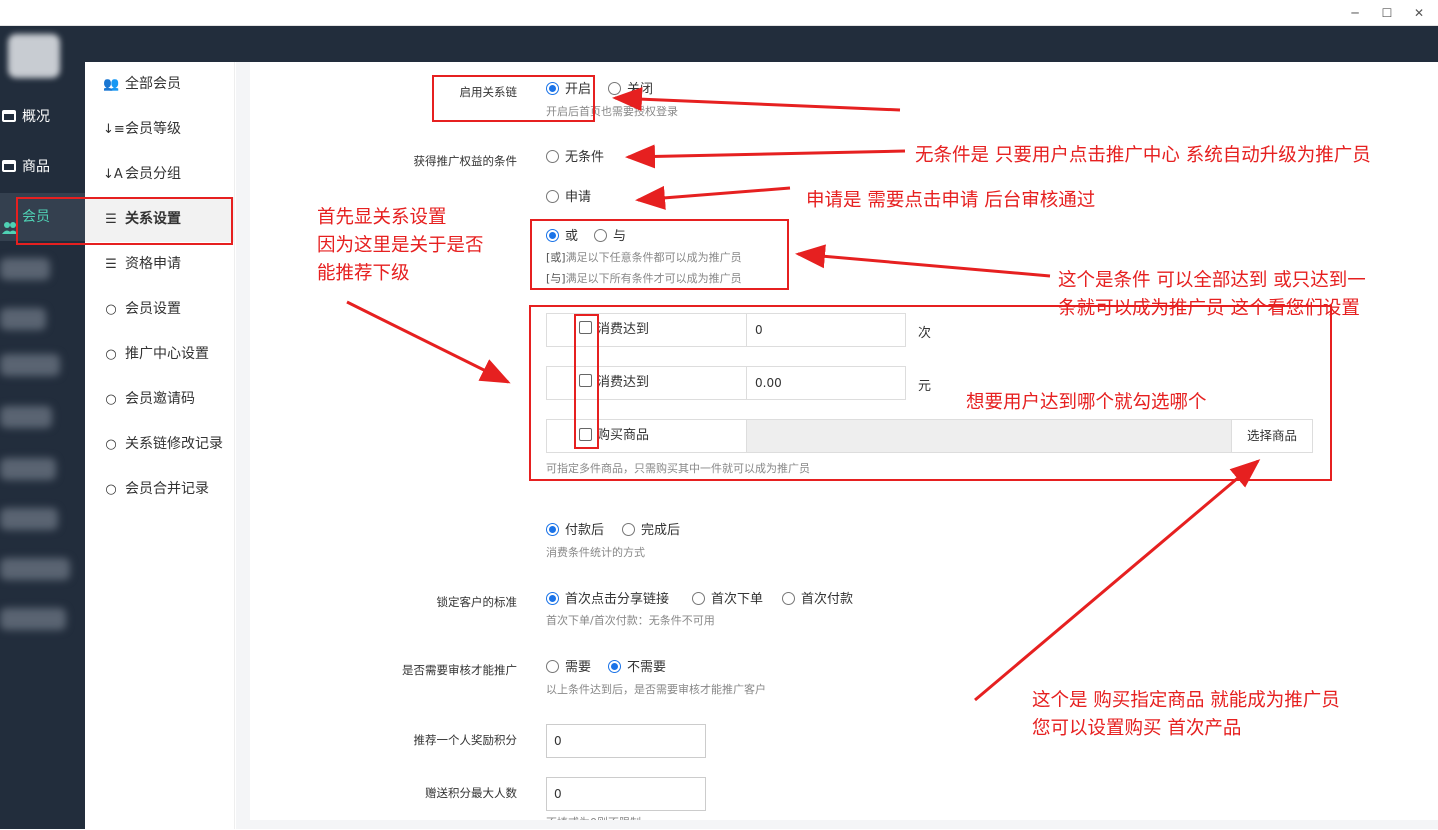  I want to click on radio-label: 首次点击分享链接, so click(617, 599).